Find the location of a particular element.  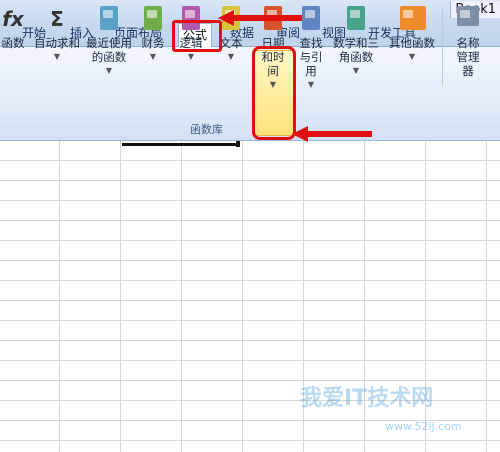

insert-function-button: fx 函数 is located at coordinates (13, 28).